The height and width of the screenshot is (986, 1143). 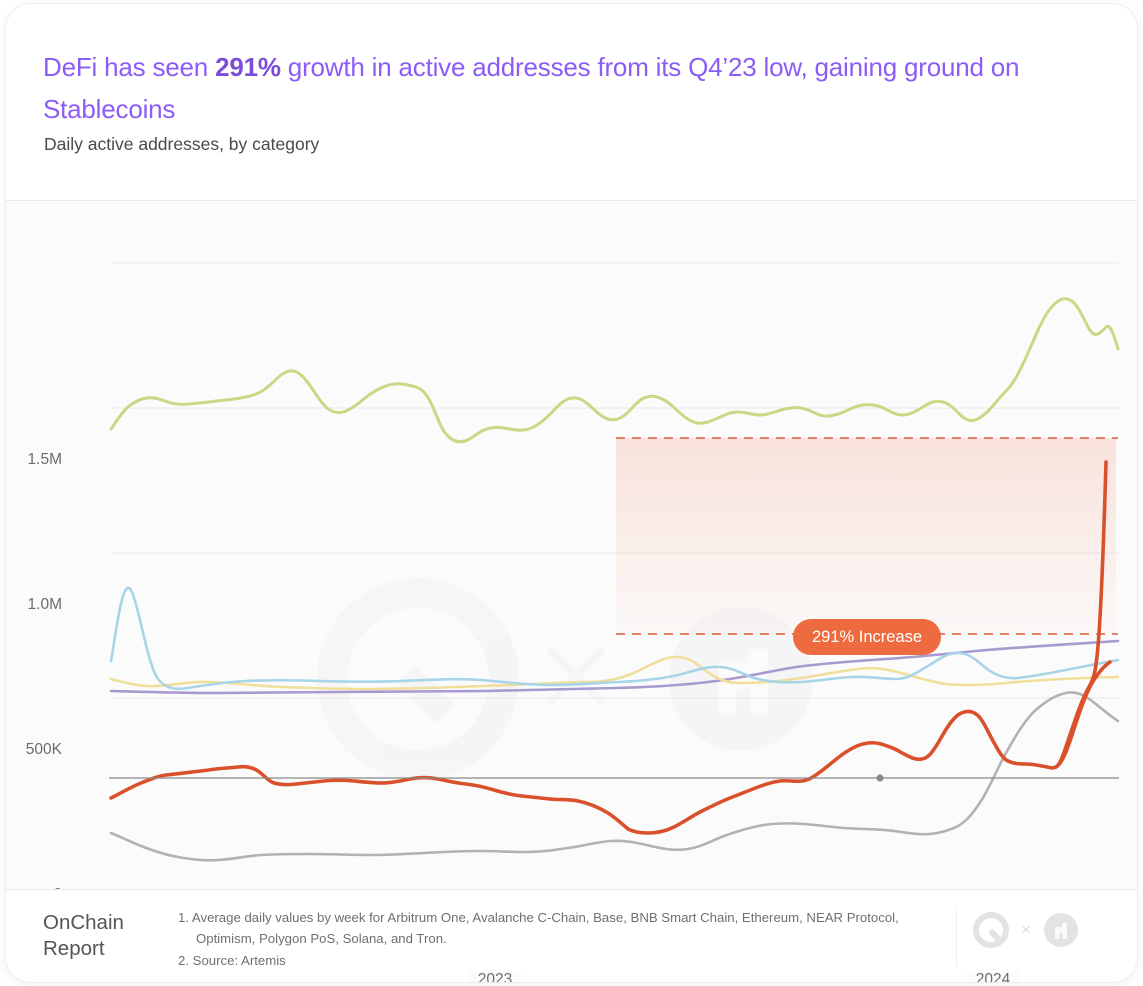 I want to click on series-line-all-nft-apps, so click(x=614, y=673).